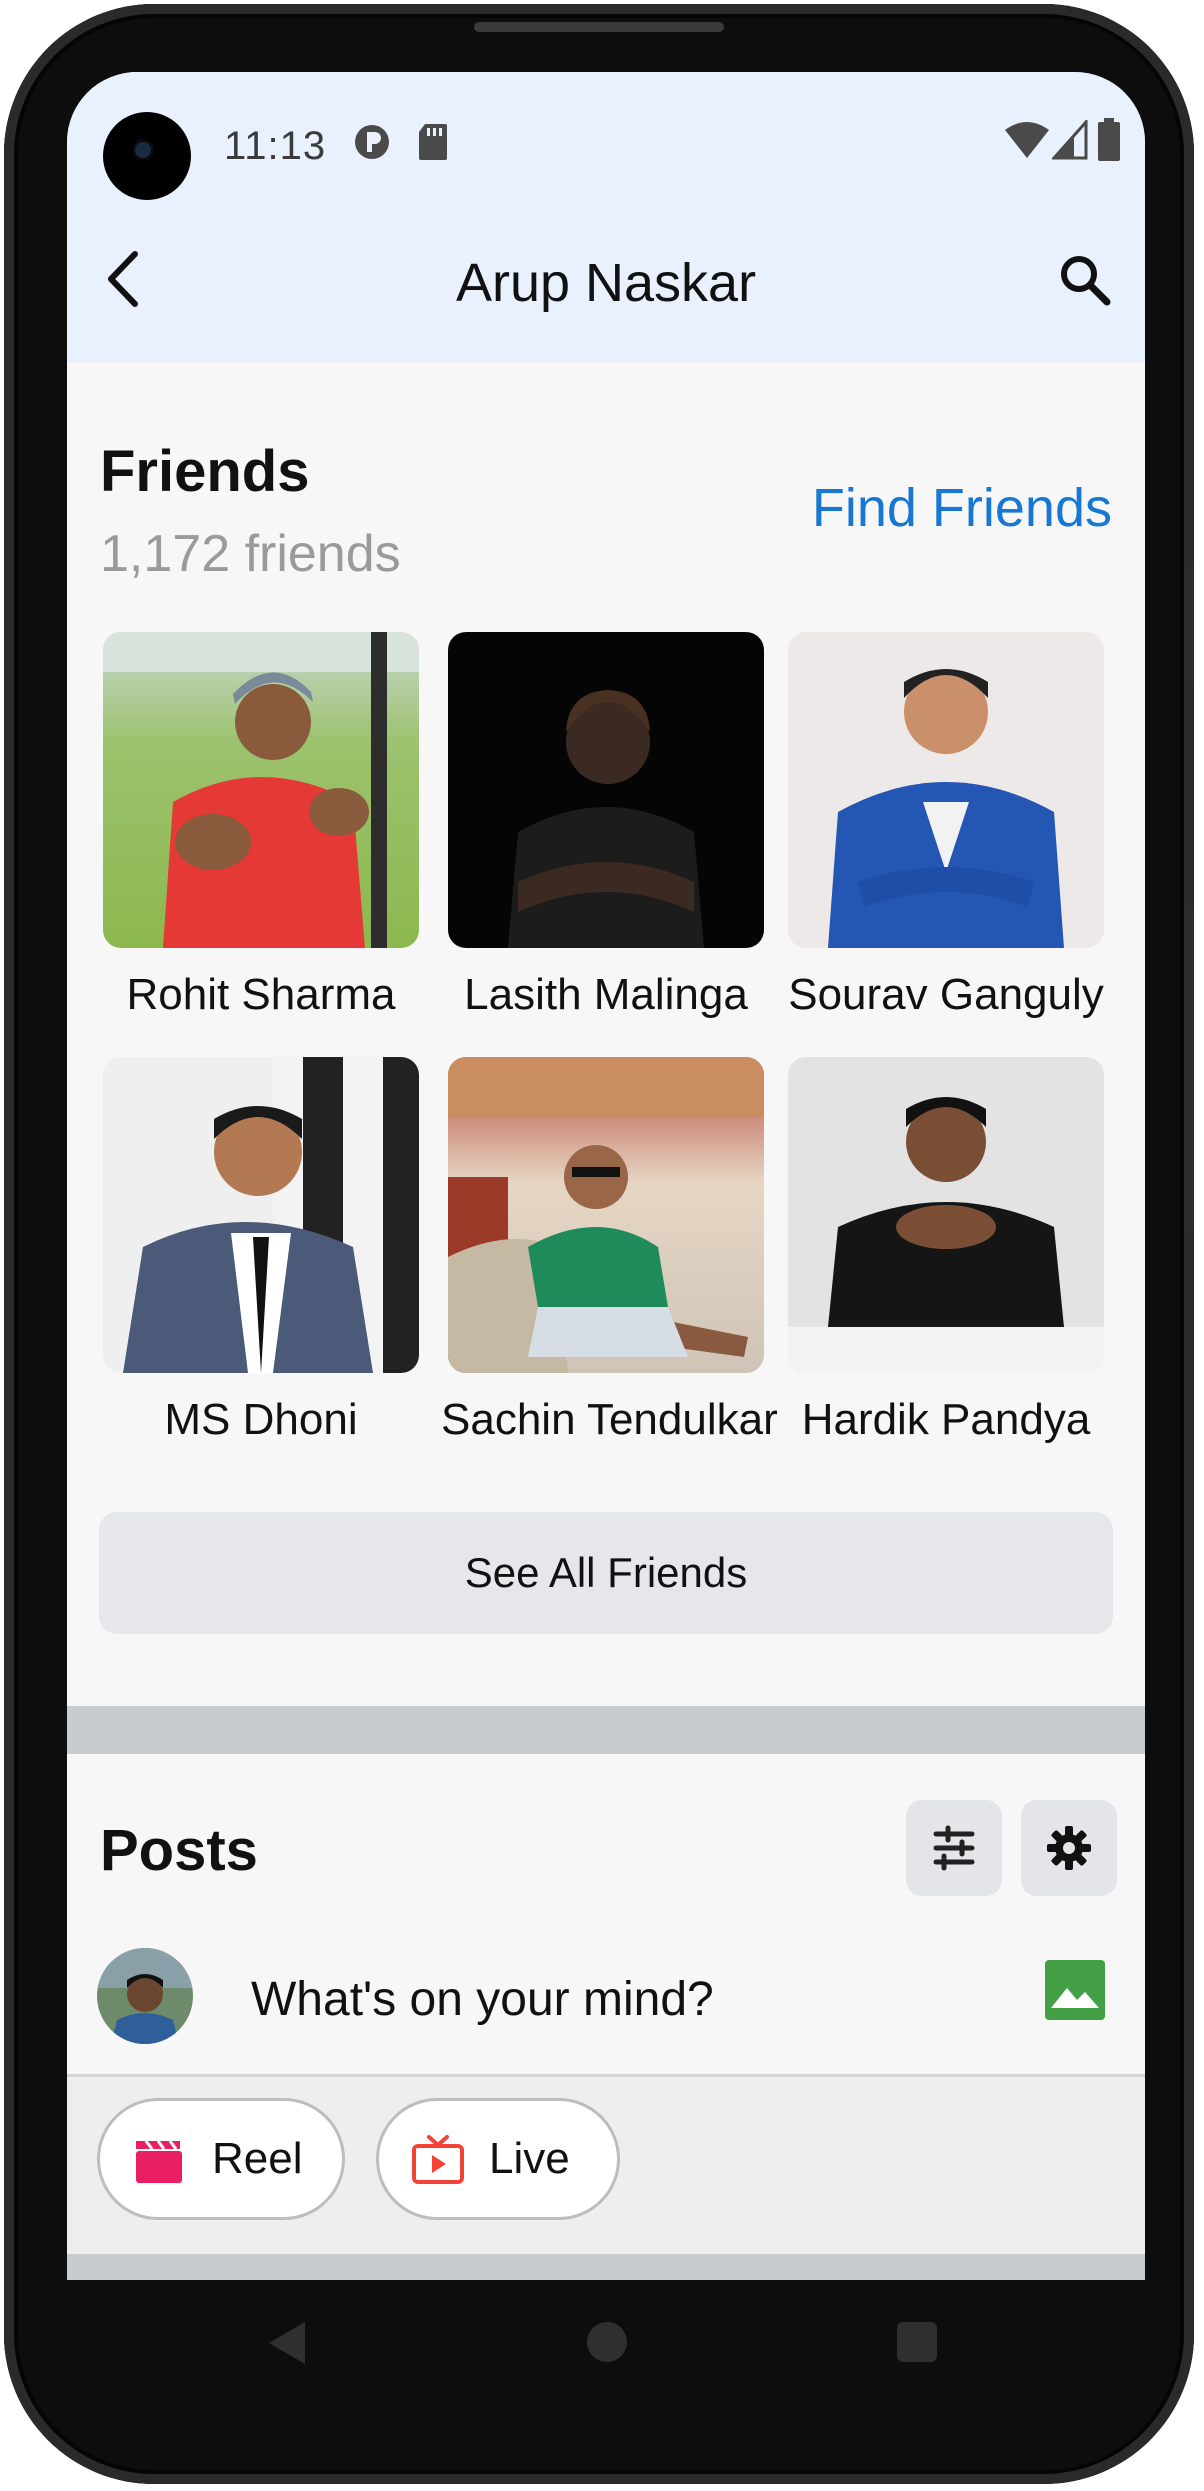 The image size is (1204, 2491). What do you see at coordinates (1189, 1069) in the screenshot?
I see `power-button` at bounding box center [1189, 1069].